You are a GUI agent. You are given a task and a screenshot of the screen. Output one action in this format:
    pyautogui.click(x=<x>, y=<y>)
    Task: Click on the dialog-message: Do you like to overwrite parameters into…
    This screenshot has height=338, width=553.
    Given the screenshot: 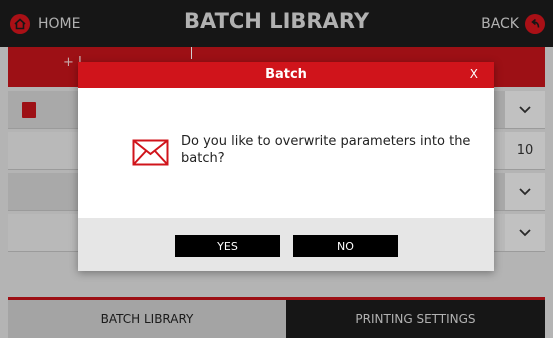 What is the action you would take?
    pyautogui.click(x=326, y=150)
    